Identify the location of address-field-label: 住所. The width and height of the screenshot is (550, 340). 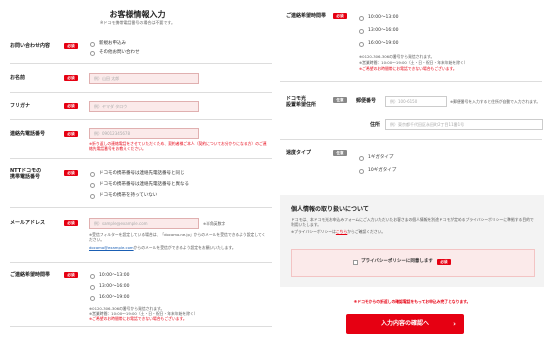
(375, 125).